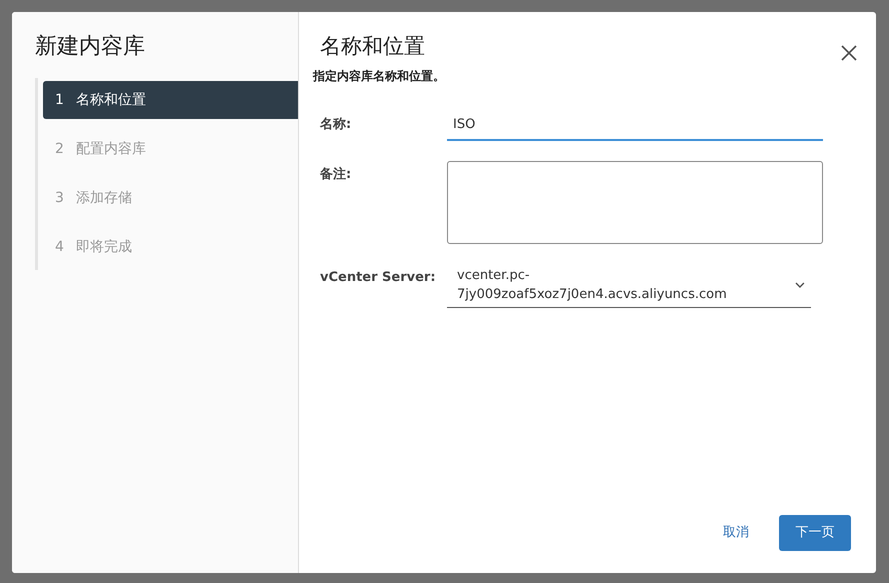  I want to click on wizard-step: 4 即将完成, so click(170, 247).